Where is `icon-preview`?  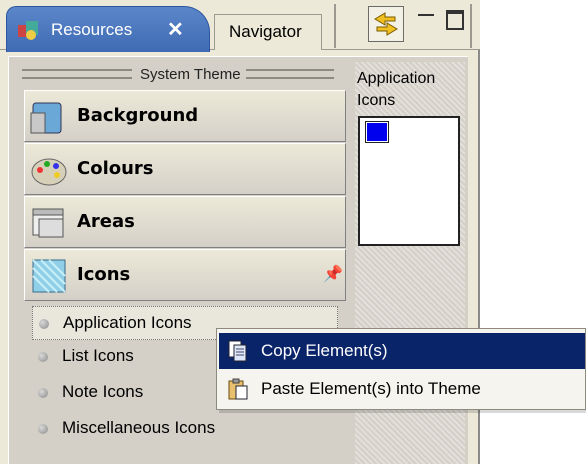
icon-preview is located at coordinates (409, 181).